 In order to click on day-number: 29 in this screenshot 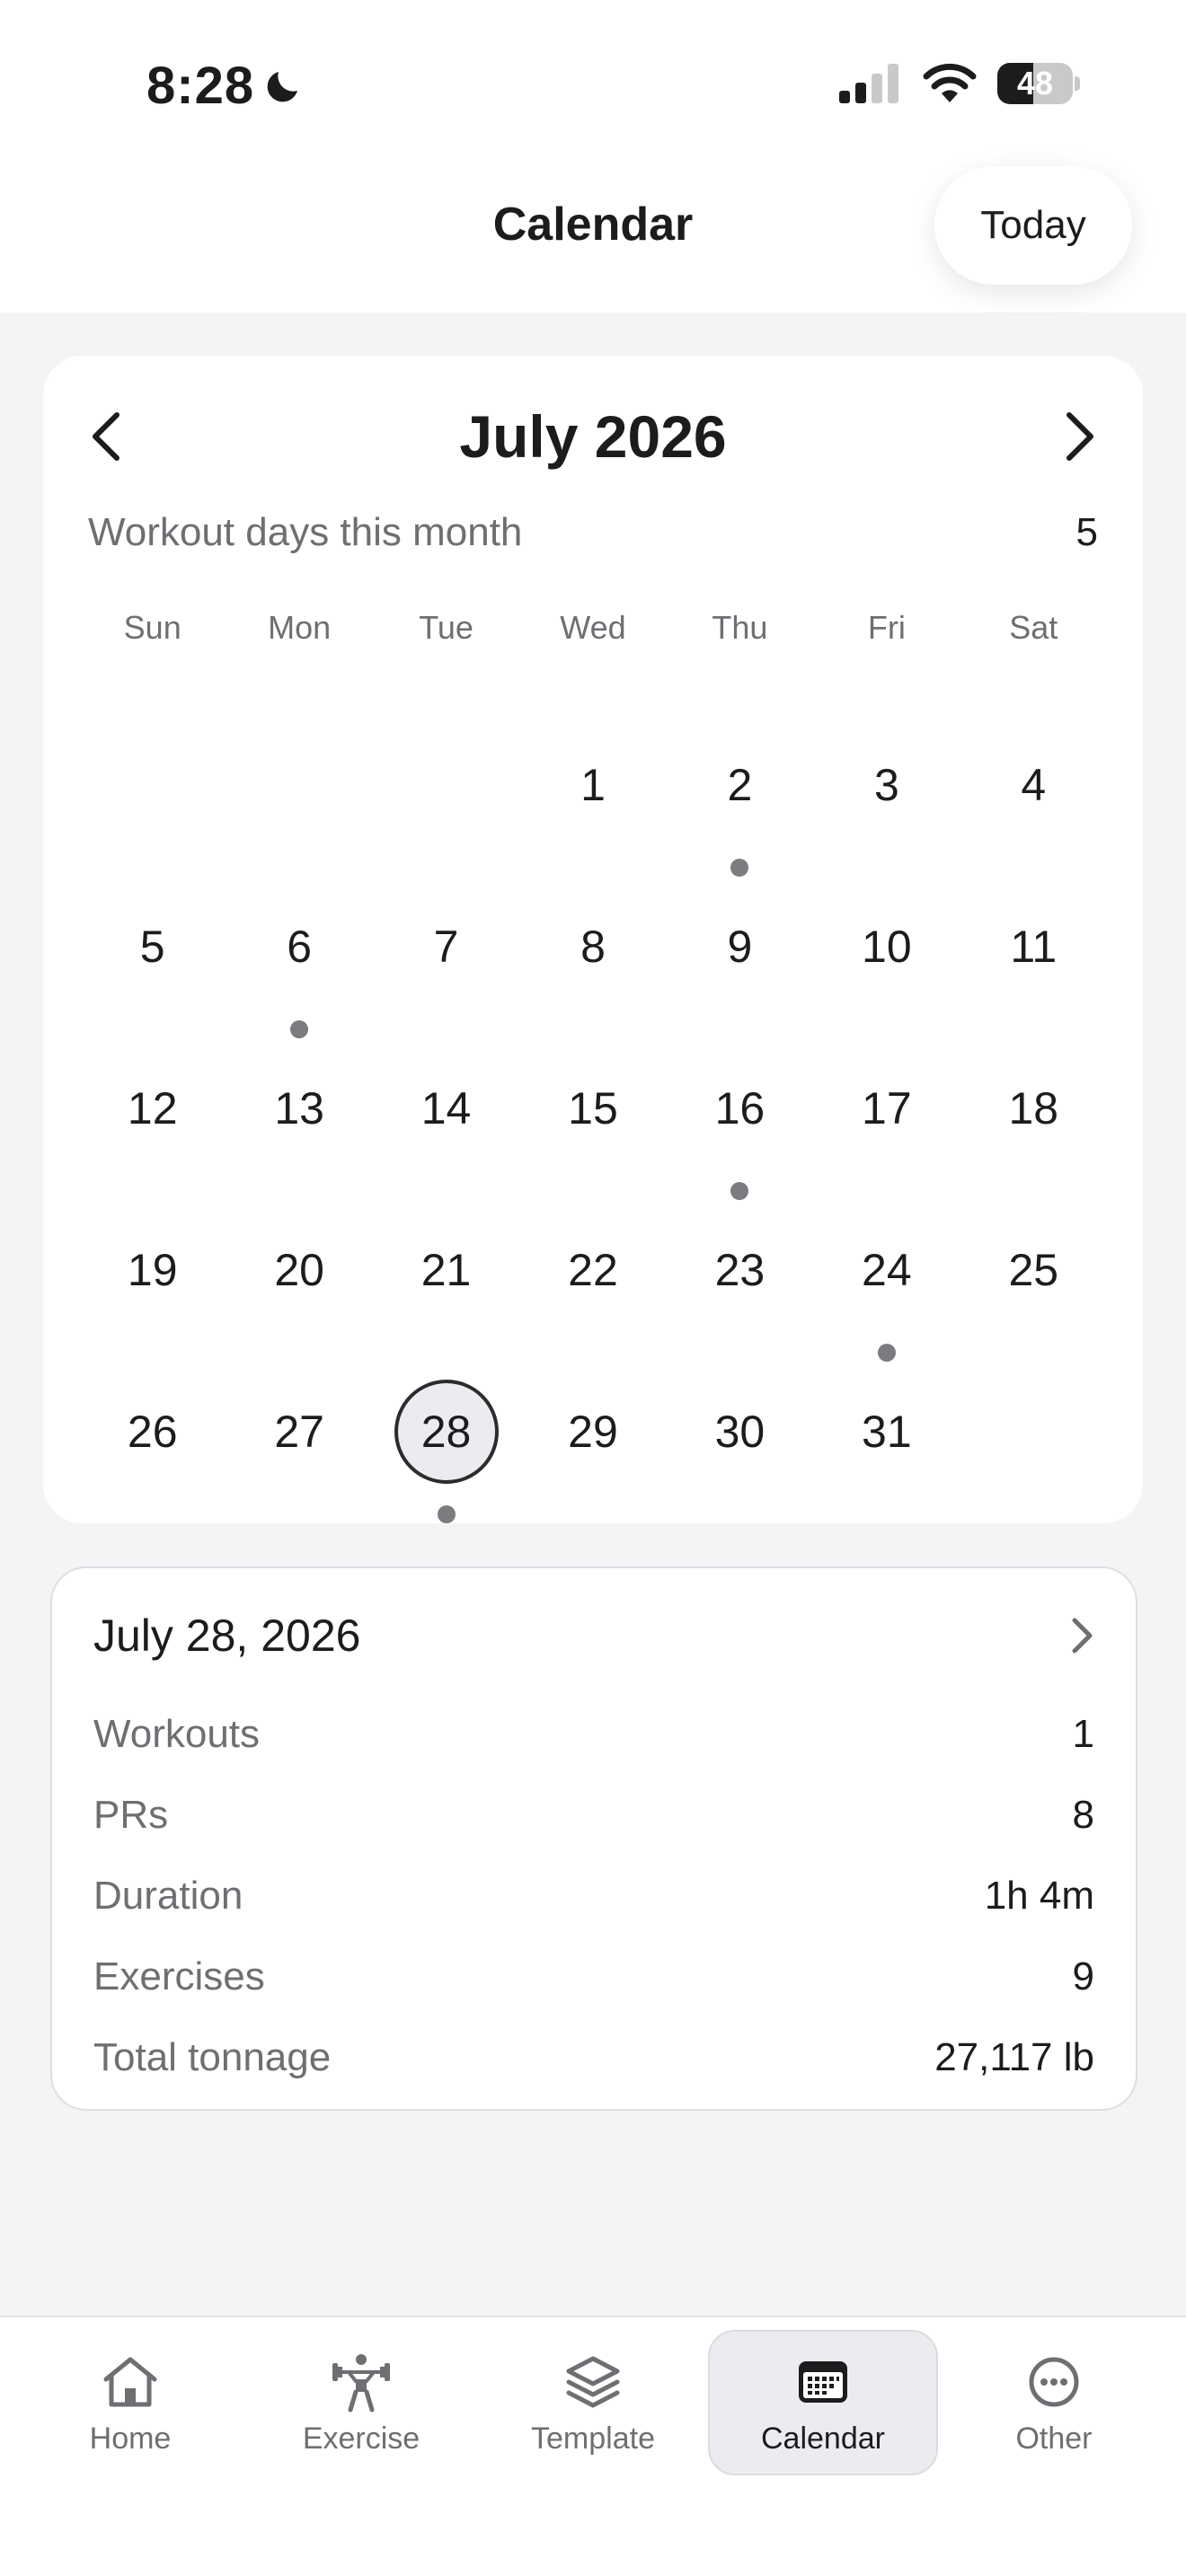, I will do `click(593, 1432)`.